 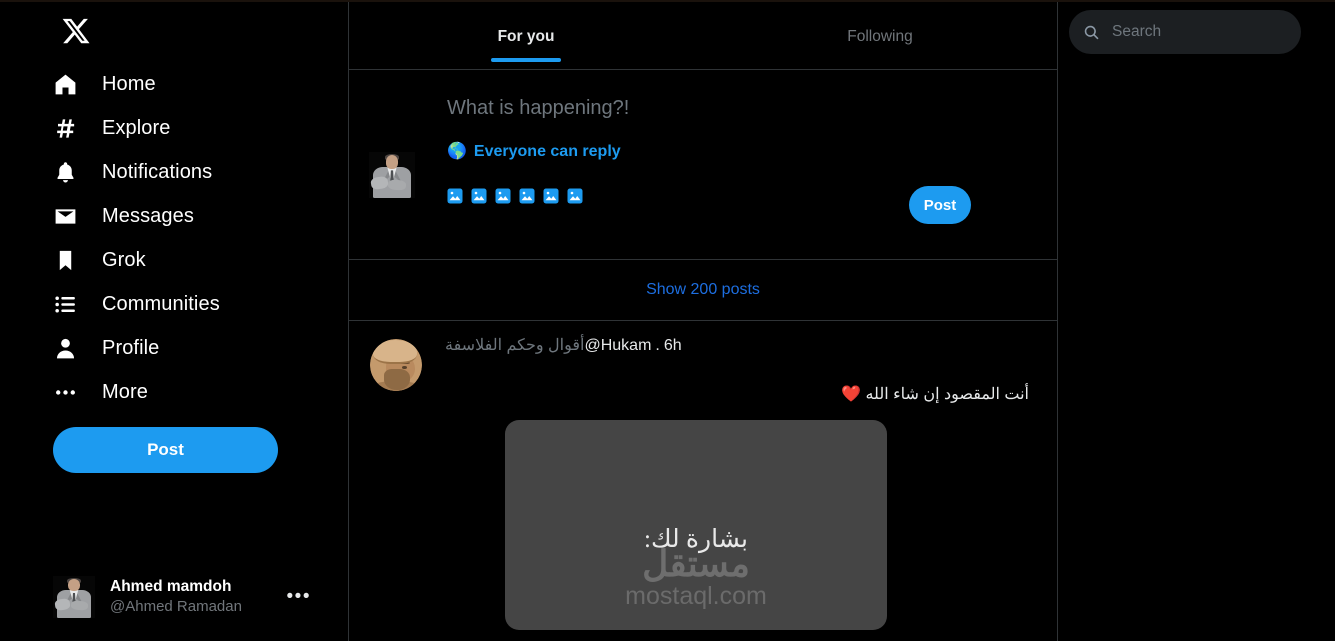 What do you see at coordinates (73, 216) in the screenshot?
I see `envelope-icon` at bounding box center [73, 216].